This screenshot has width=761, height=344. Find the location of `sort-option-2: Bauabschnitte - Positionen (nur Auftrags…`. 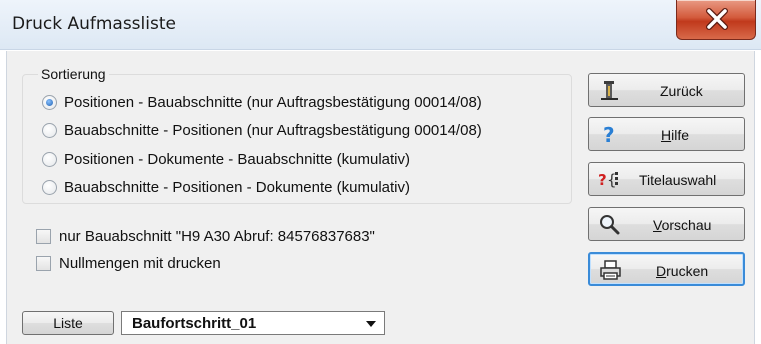

sort-option-2: Bauabschnitte - Positionen (nur Auftrags… is located at coordinates (262, 130).